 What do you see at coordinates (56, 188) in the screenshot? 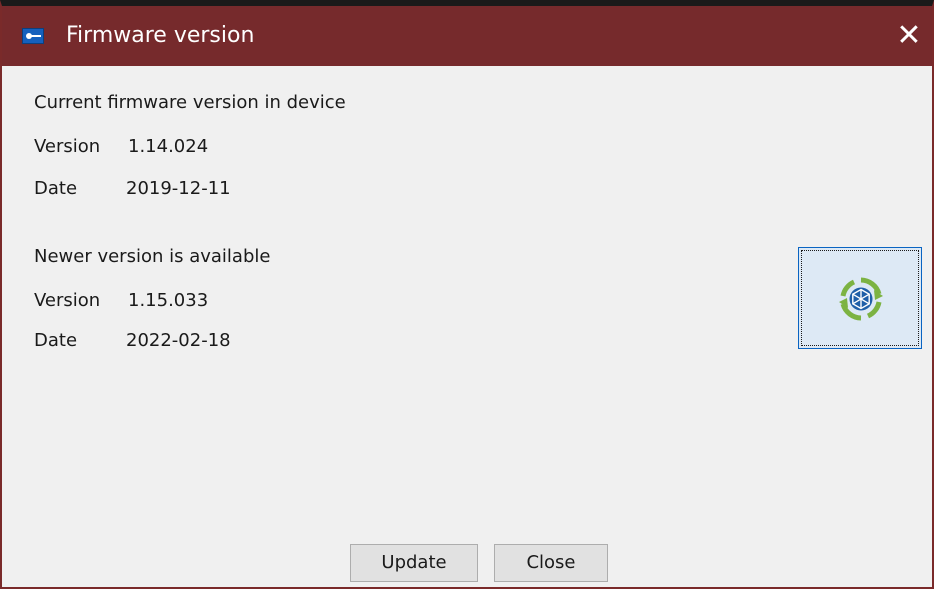
I see `current-date-label: Date` at bounding box center [56, 188].